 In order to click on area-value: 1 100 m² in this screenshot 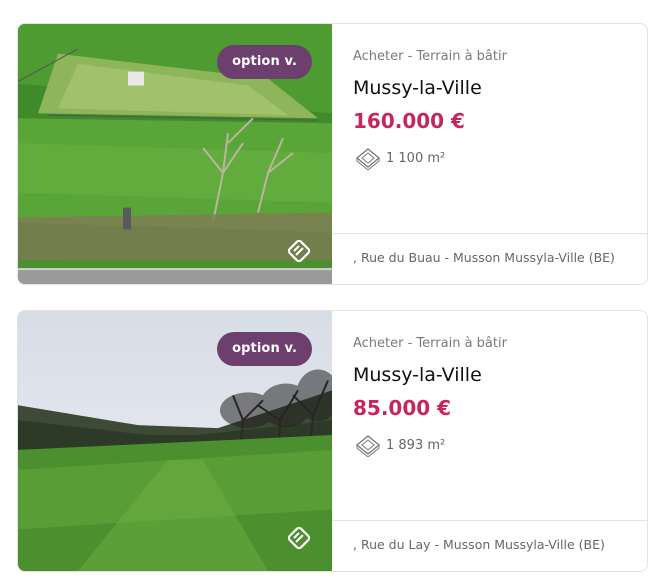, I will do `click(416, 158)`.